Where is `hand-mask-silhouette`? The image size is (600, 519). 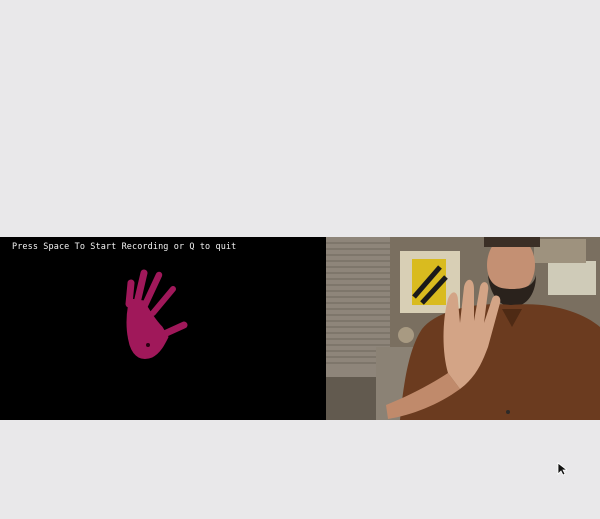
hand-mask-silhouette is located at coordinates (156, 314).